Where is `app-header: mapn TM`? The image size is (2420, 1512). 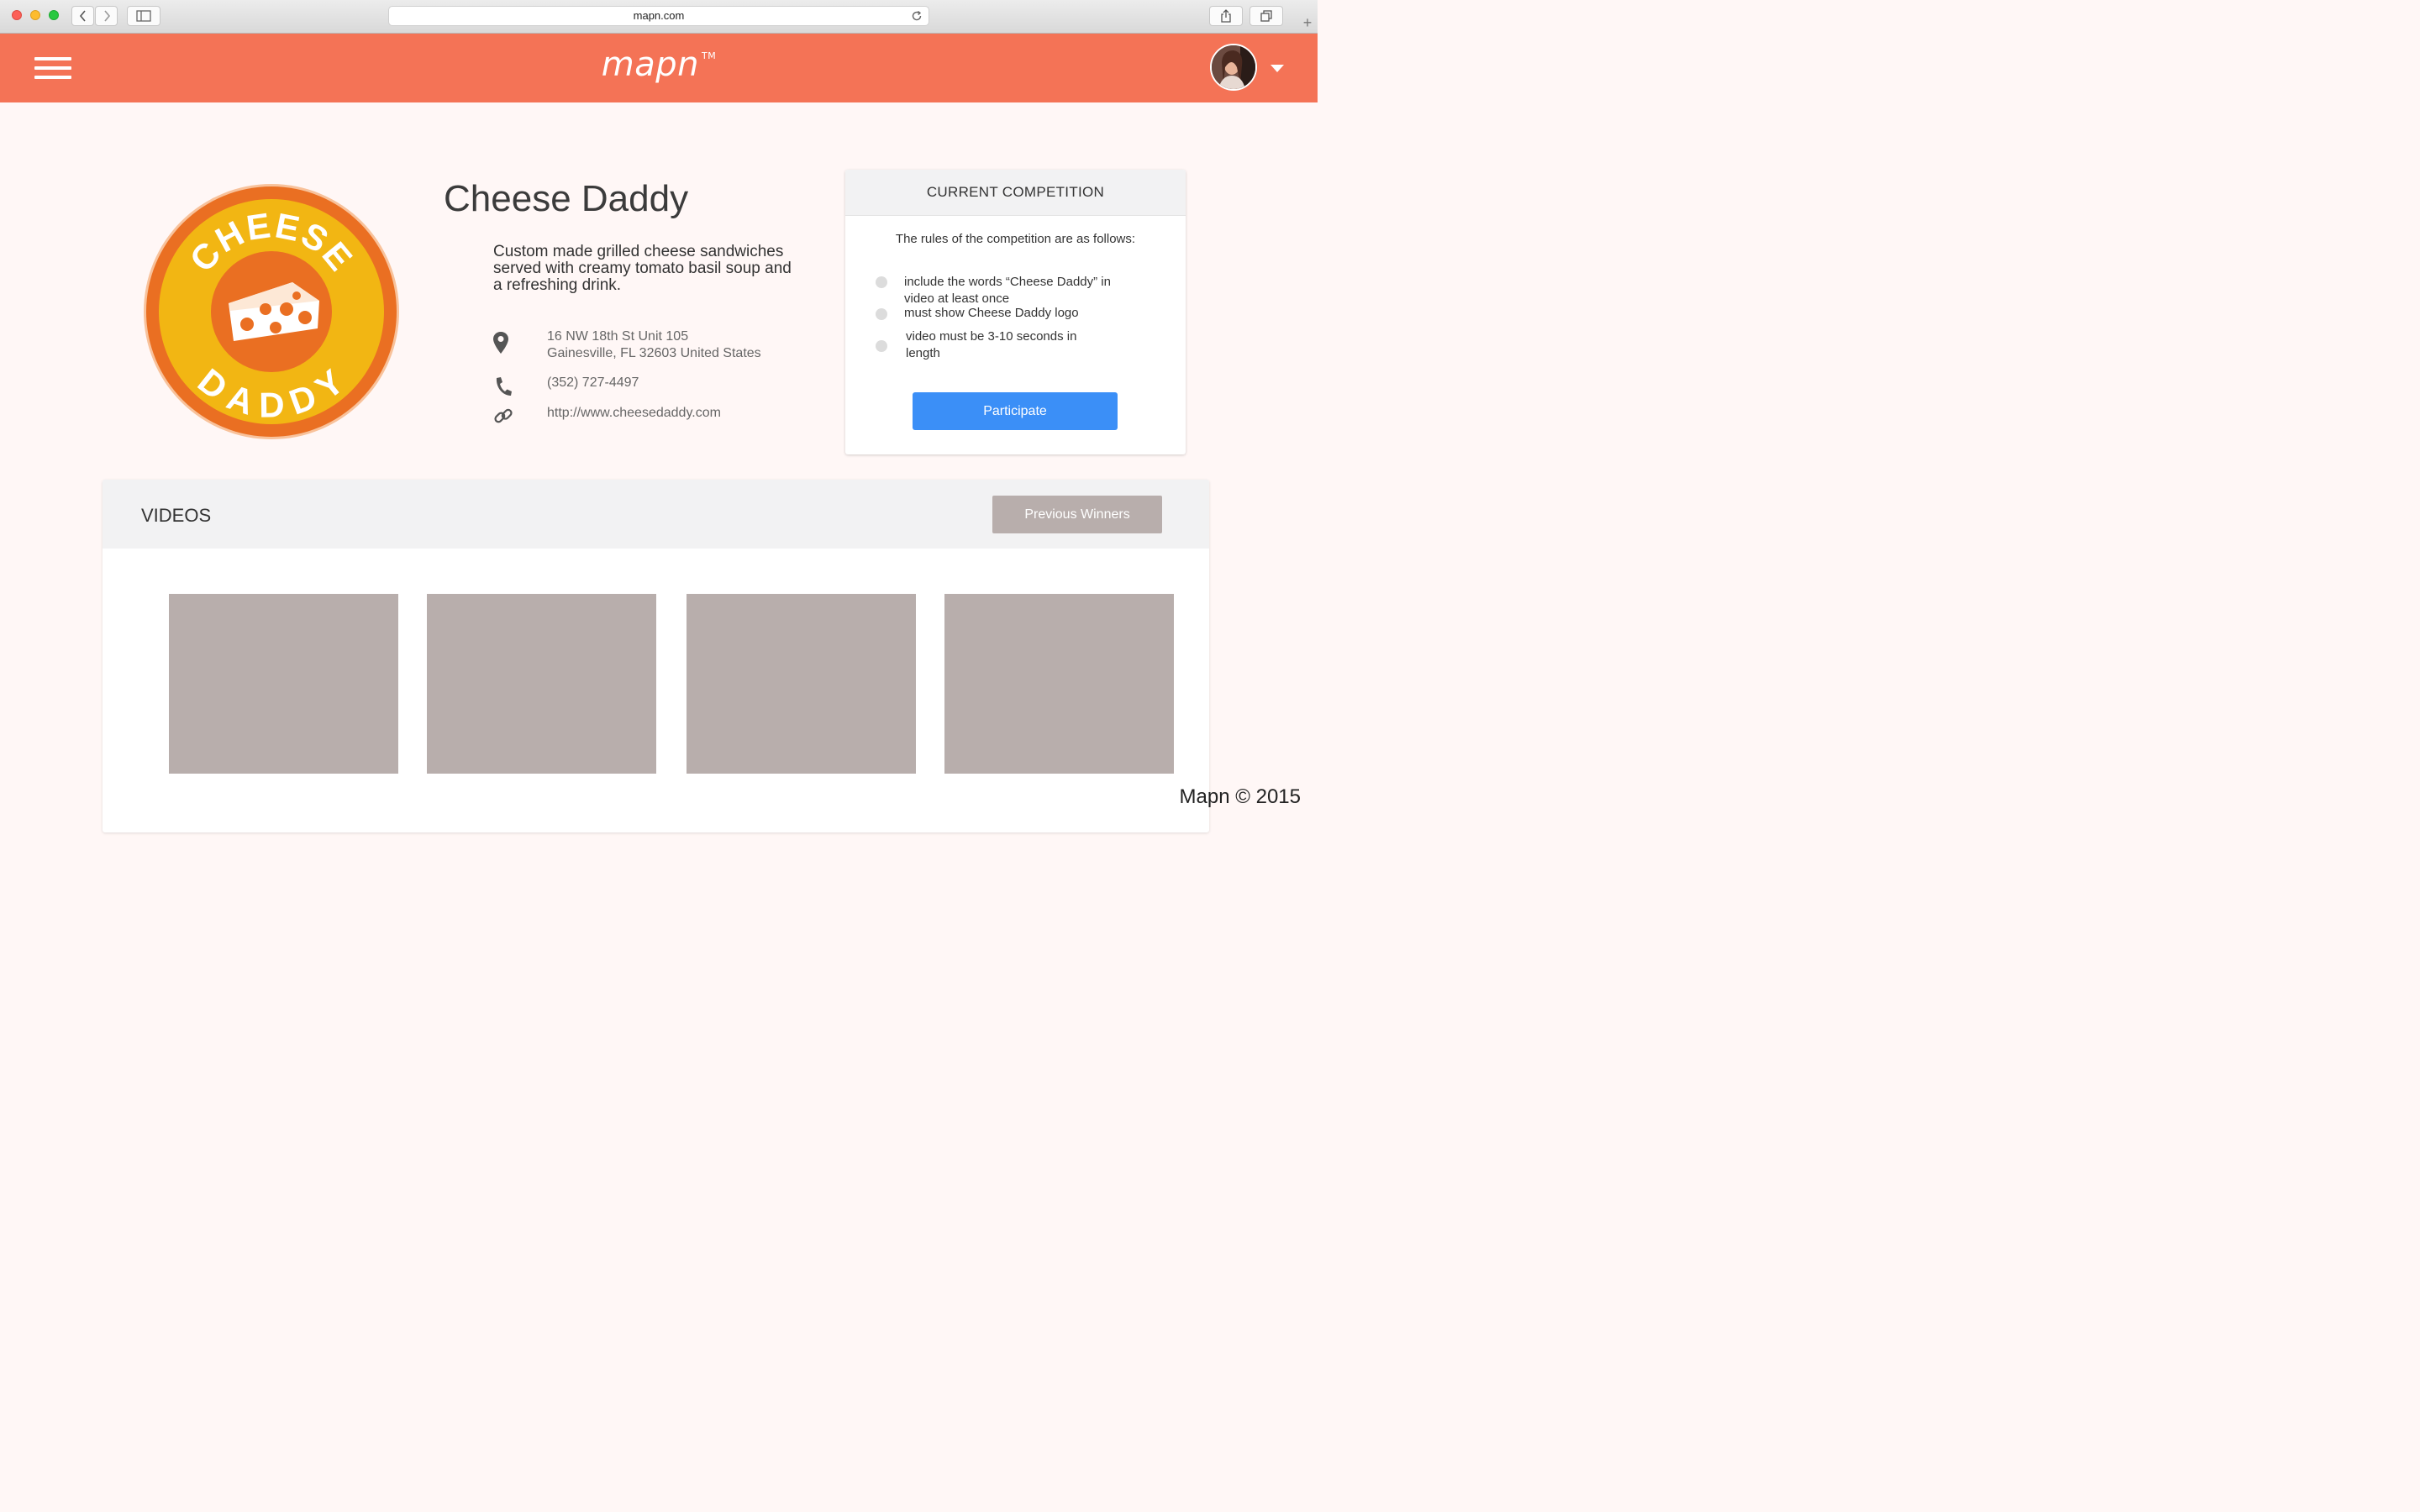
app-header: mapn TM is located at coordinates (659, 68).